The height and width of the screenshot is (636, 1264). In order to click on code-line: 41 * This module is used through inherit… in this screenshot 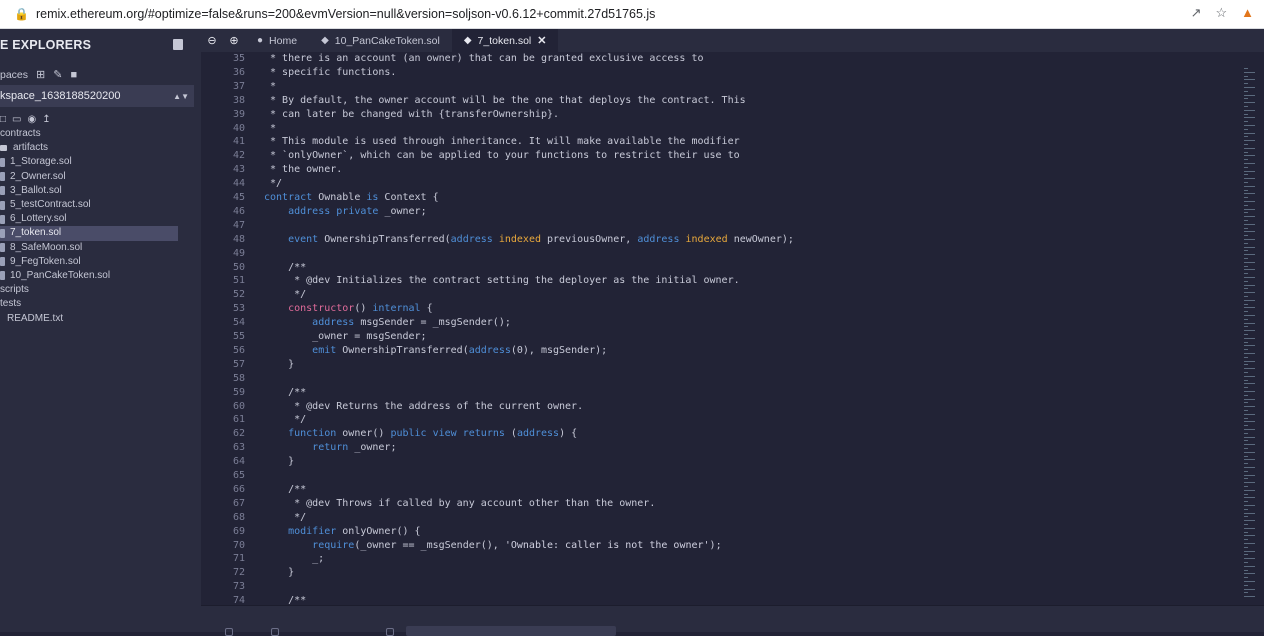, I will do `click(720, 142)`.